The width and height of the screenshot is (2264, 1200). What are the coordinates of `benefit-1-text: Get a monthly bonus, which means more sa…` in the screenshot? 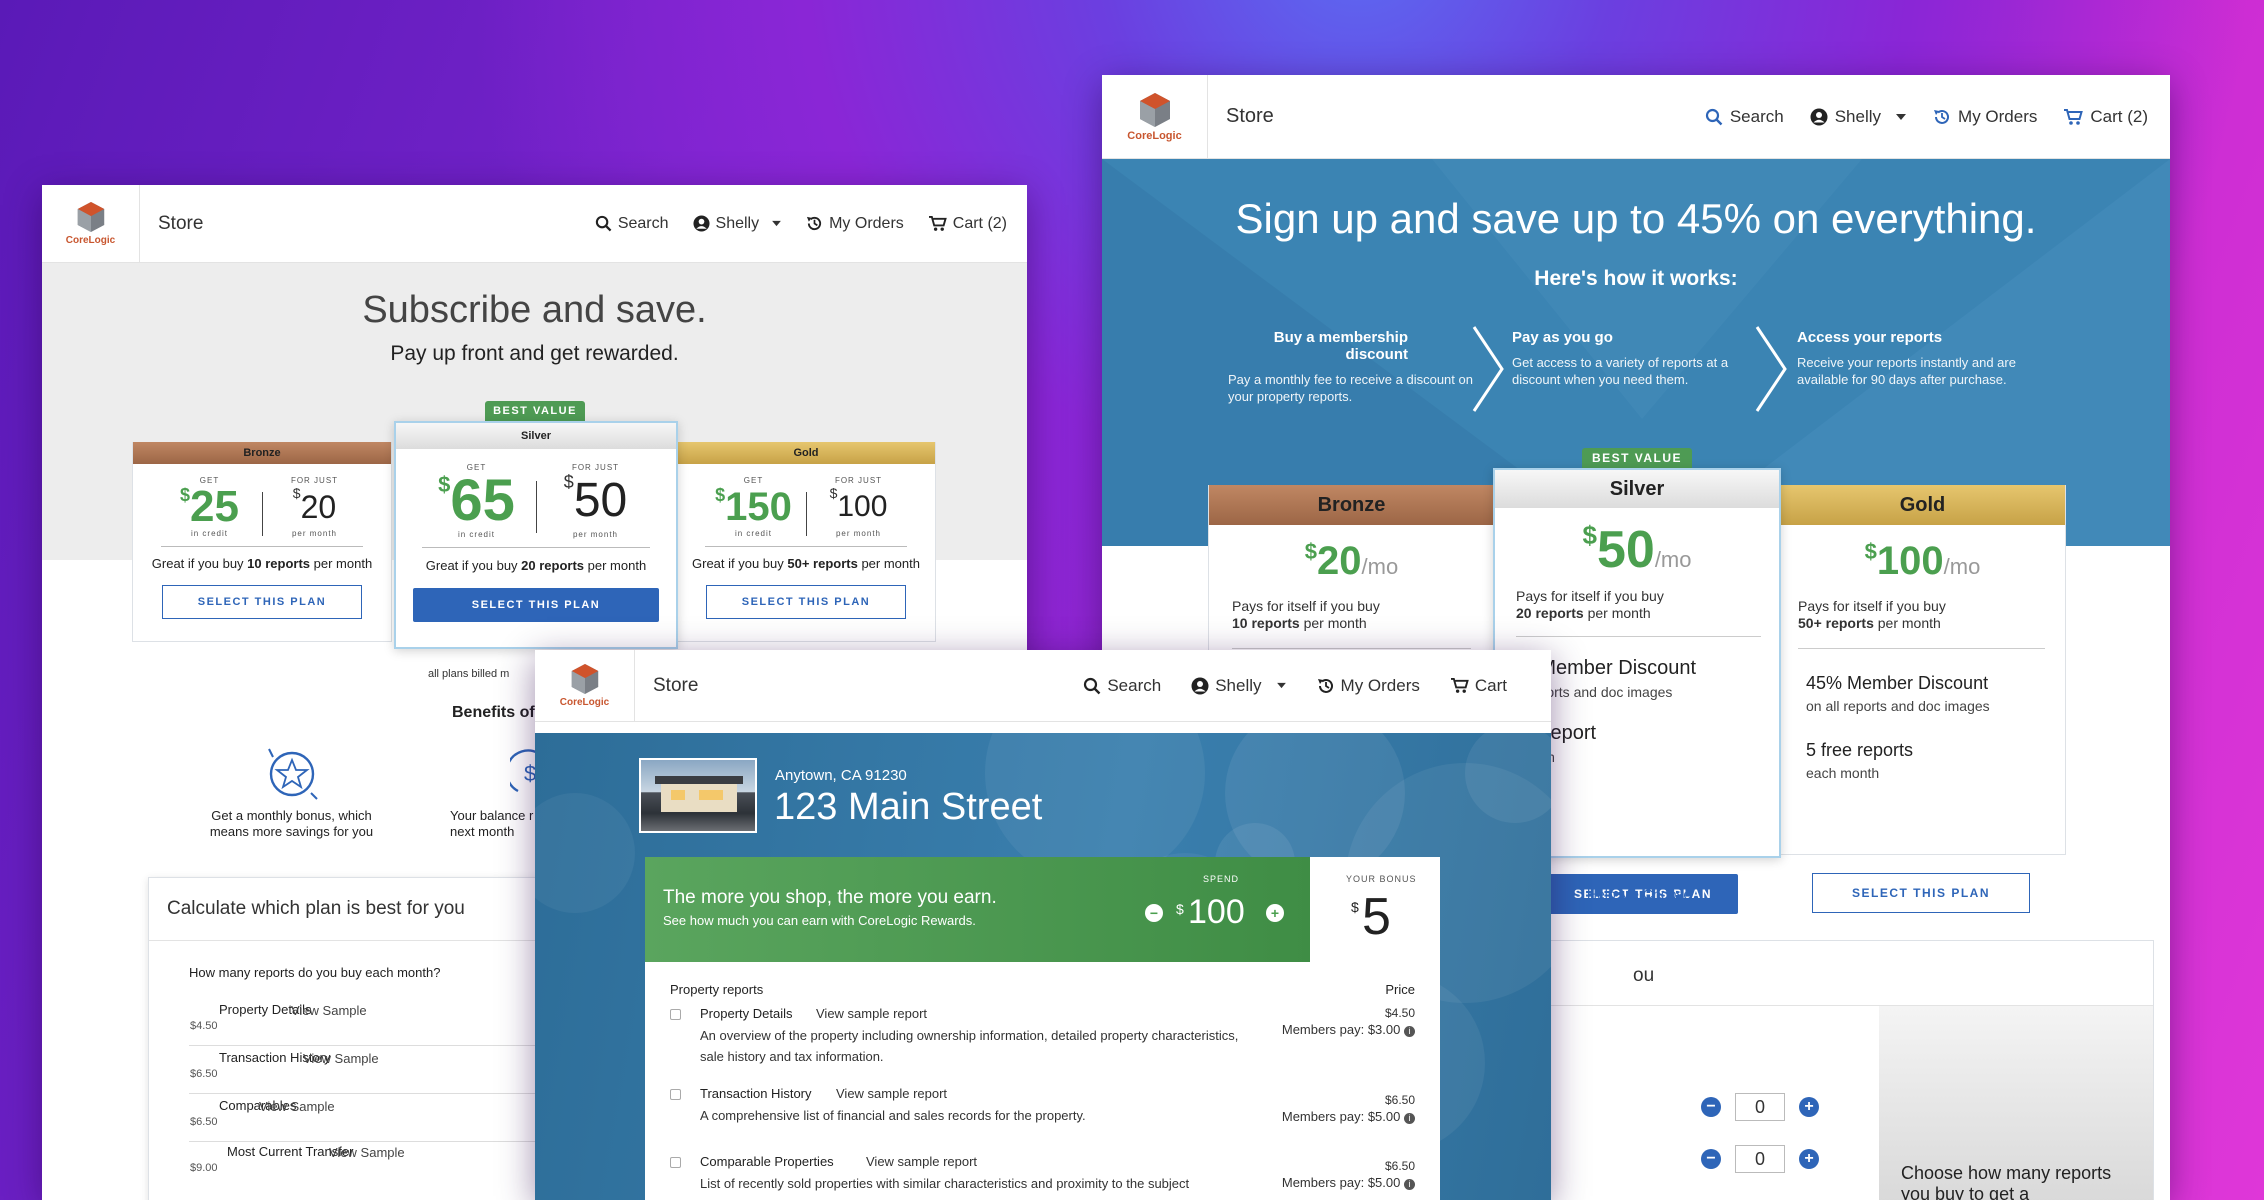 It's located at (291, 823).